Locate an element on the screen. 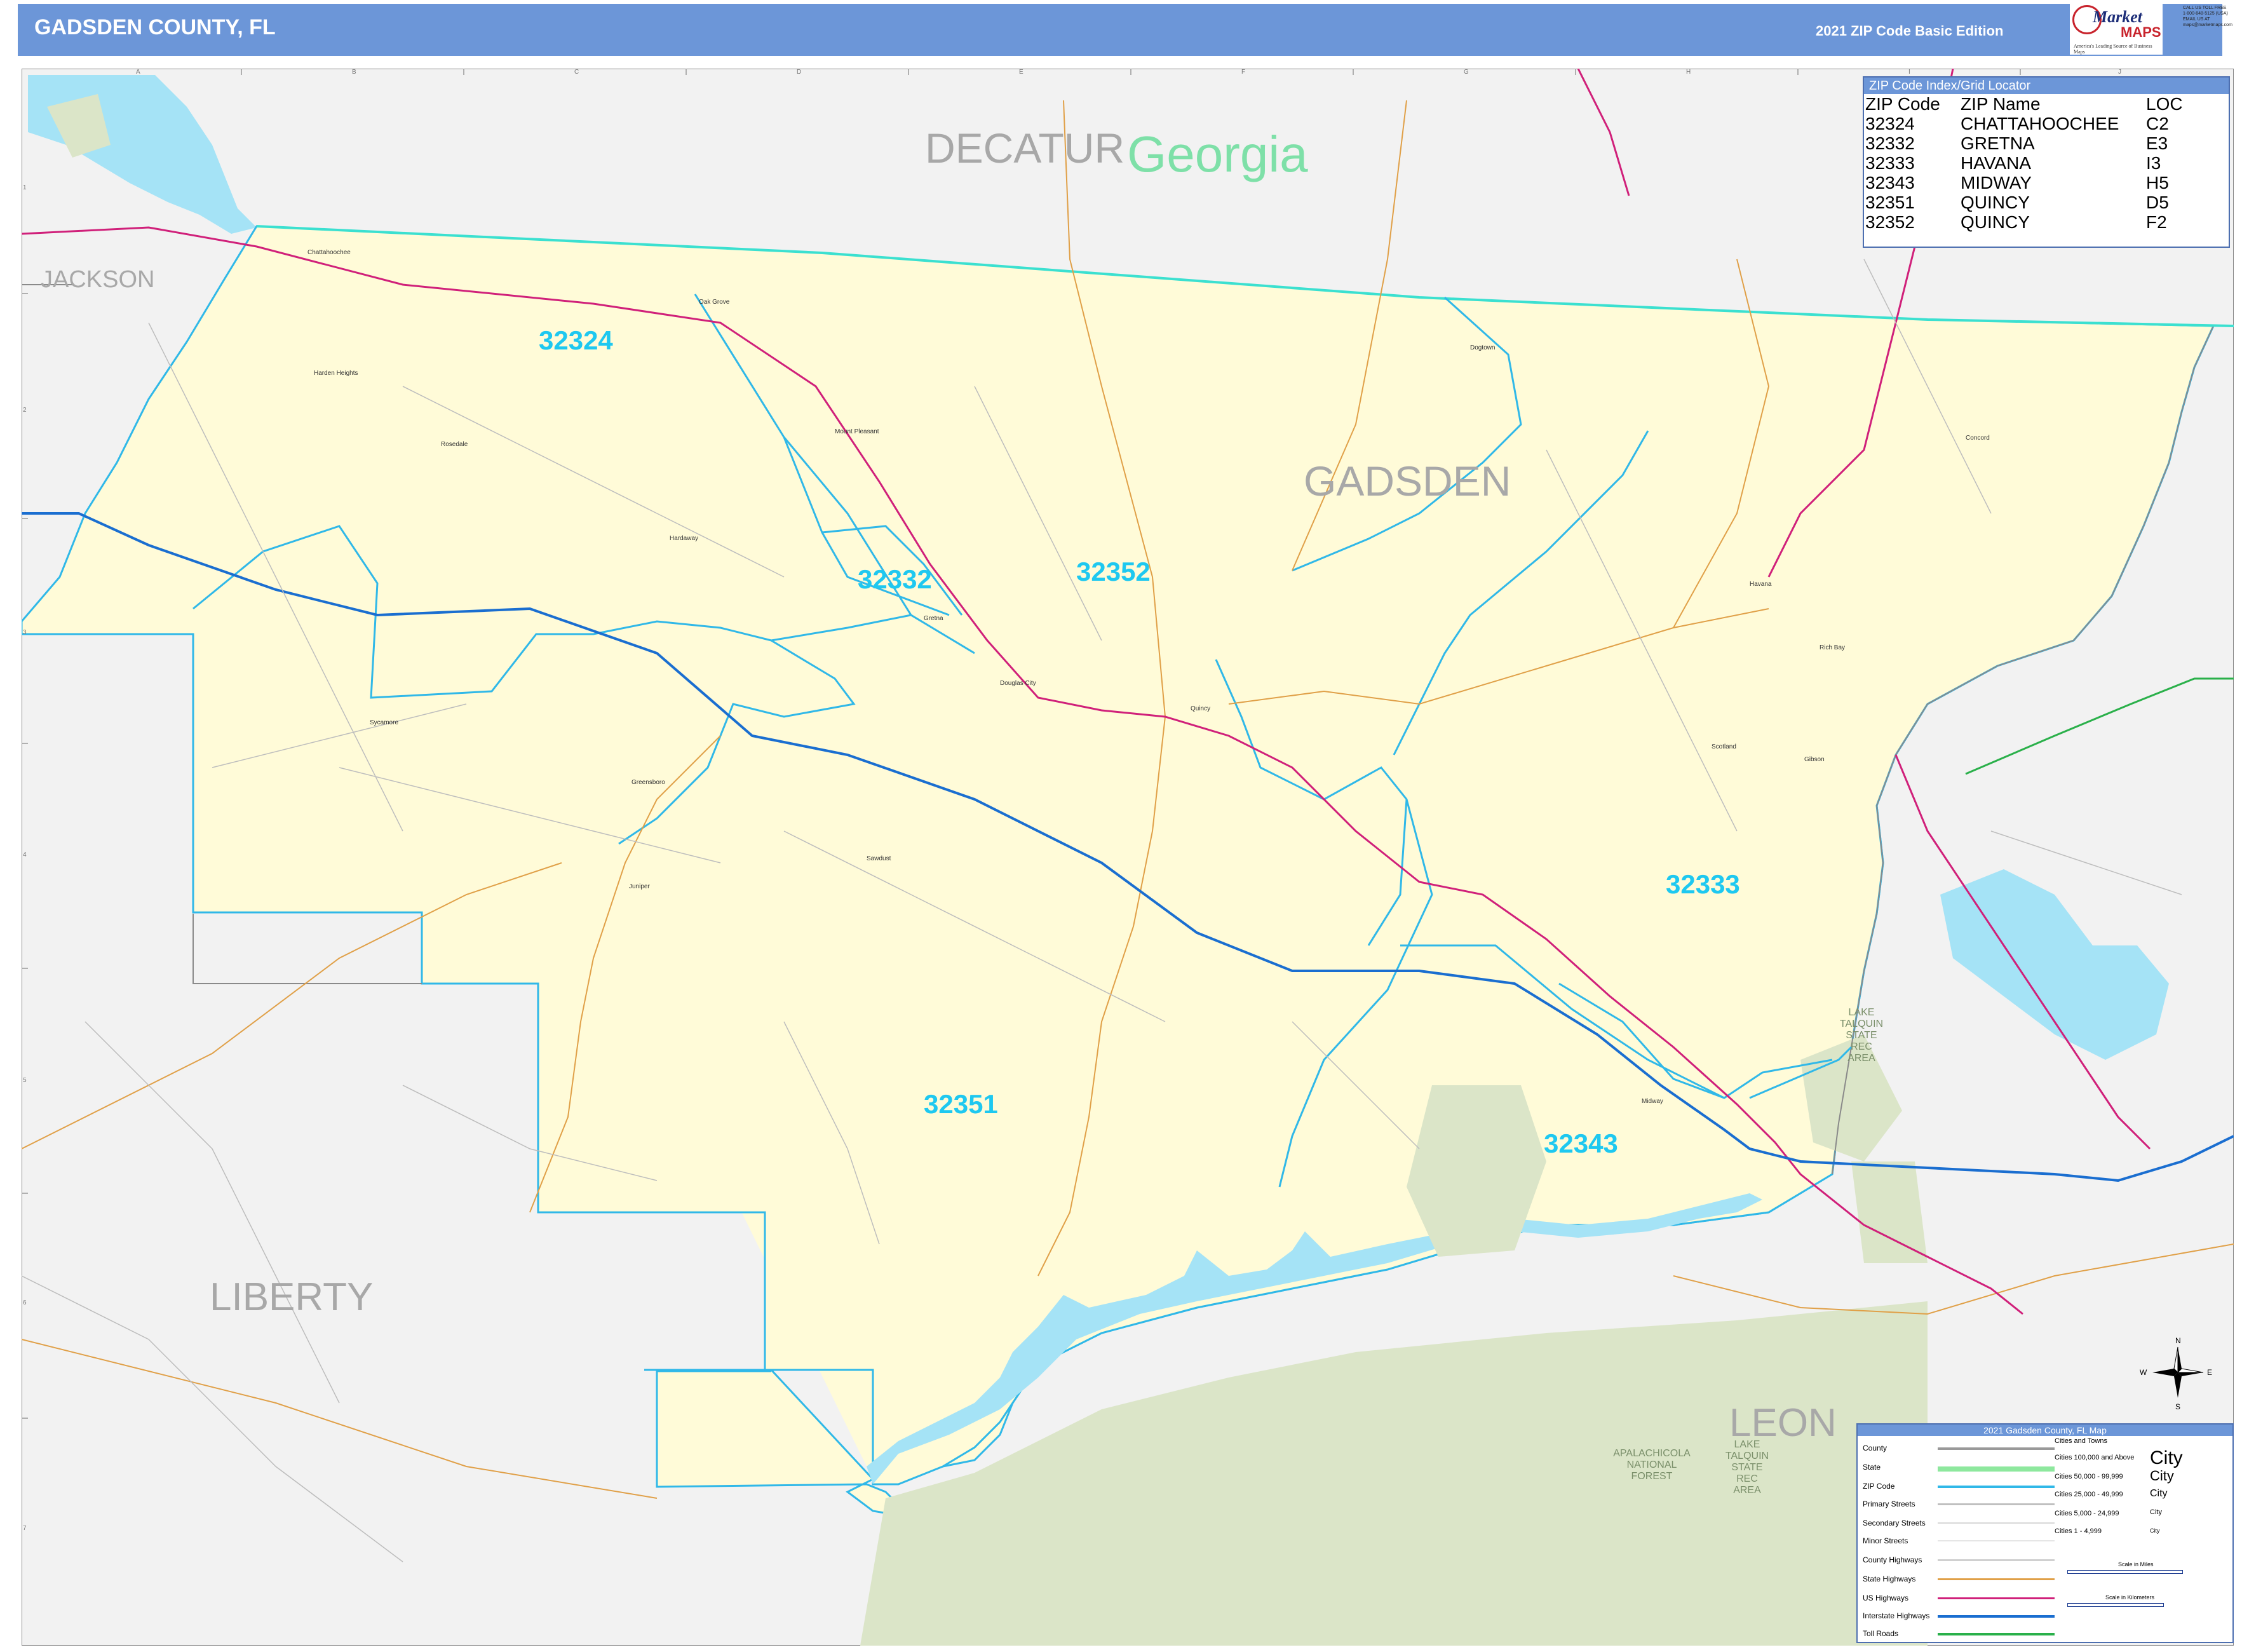 The width and height of the screenshot is (2242, 1652). page-title: GADSDEN COUNTY, FL is located at coordinates (155, 27).